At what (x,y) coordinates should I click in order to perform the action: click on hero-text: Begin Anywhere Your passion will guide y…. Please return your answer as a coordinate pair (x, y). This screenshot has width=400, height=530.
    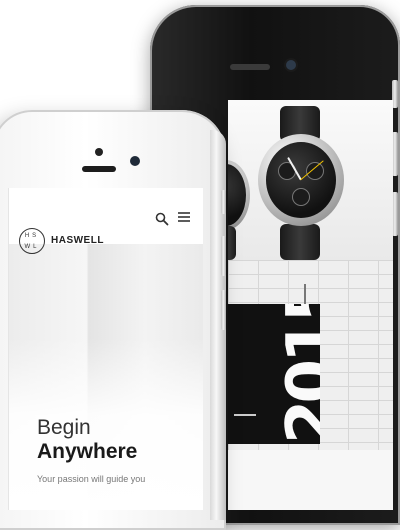
    Looking at the image, I should click on (120, 450).